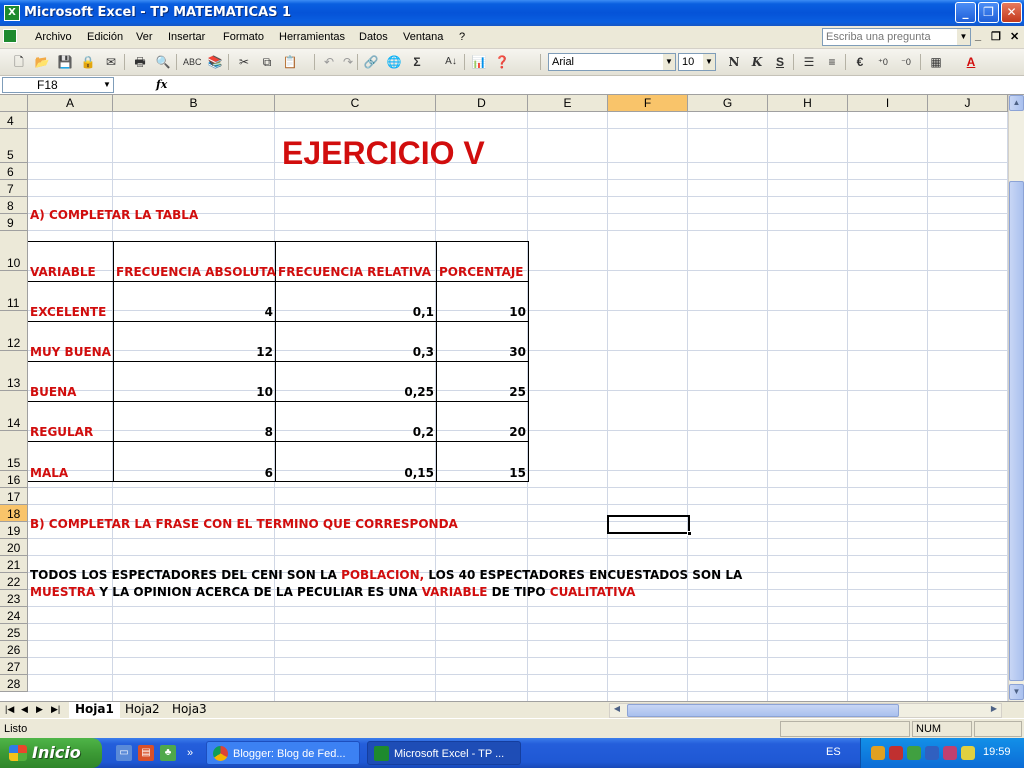 Image resolution: width=1024 pixels, height=768 pixels. I want to click on clock: 19:59, so click(997, 752).